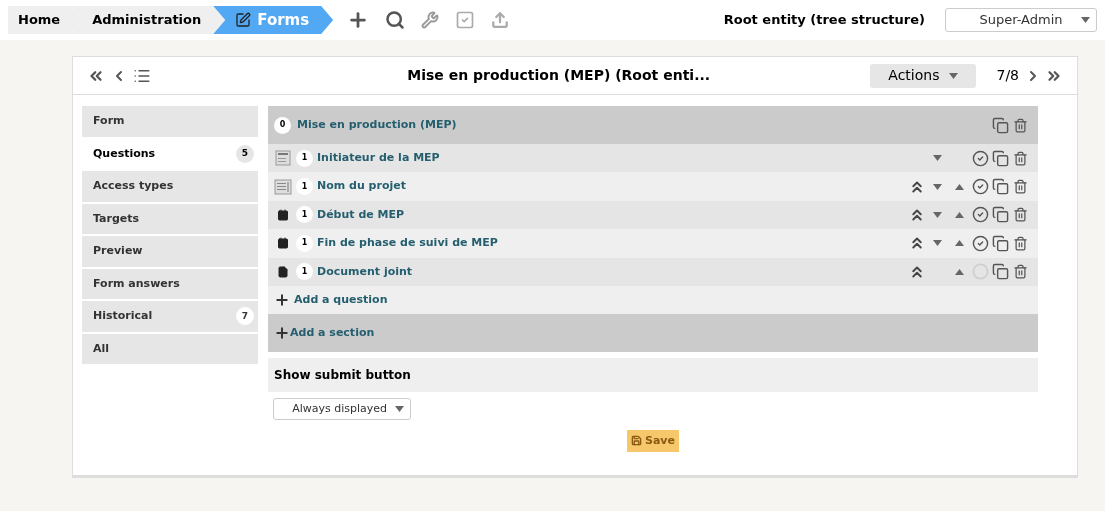 The image size is (1105, 511). What do you see at coordinates (170, 316) in the screenshot?
I see `sidebar-tab: Historical 7` at bounding box center [170, 316].